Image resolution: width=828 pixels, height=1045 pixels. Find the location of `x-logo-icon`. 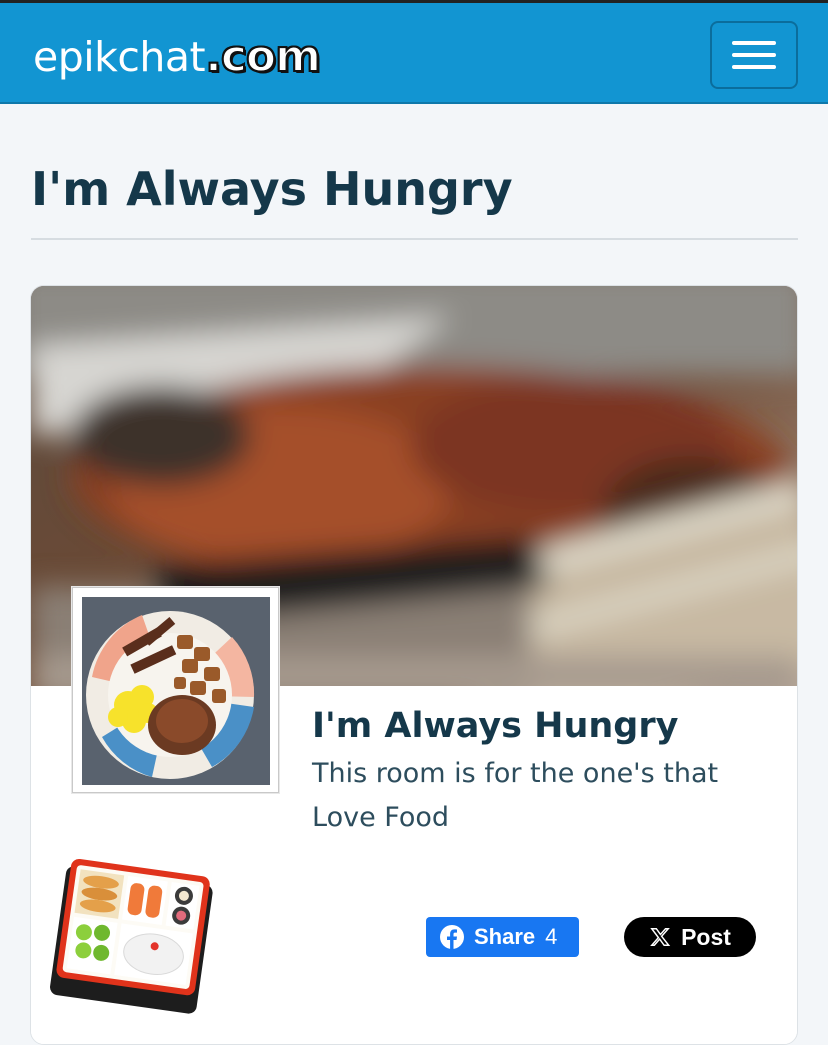

x-logo-icon is located at coordinates (660, 937).